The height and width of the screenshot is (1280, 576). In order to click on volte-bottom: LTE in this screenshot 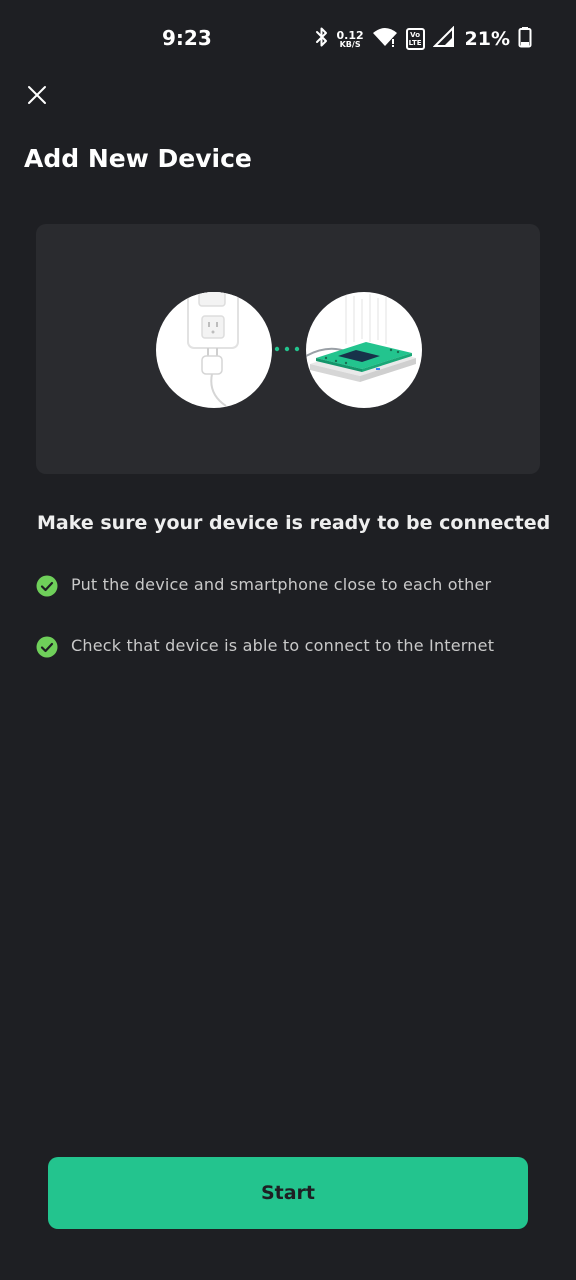, I will do `click(415, 43)`.